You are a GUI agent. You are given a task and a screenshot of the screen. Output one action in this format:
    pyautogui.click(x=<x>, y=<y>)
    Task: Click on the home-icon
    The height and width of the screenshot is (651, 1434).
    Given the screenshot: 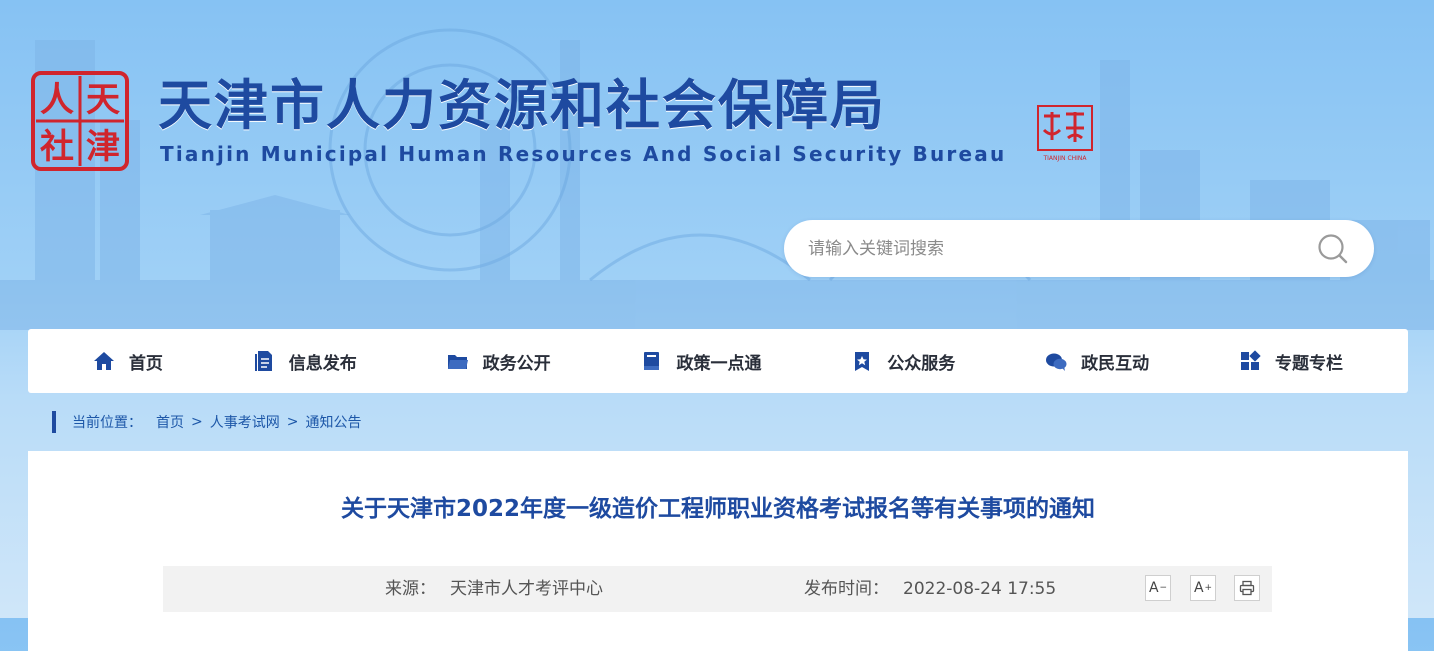 What is the action you would take?
    pyautogui.click(x=103, y=361)
    